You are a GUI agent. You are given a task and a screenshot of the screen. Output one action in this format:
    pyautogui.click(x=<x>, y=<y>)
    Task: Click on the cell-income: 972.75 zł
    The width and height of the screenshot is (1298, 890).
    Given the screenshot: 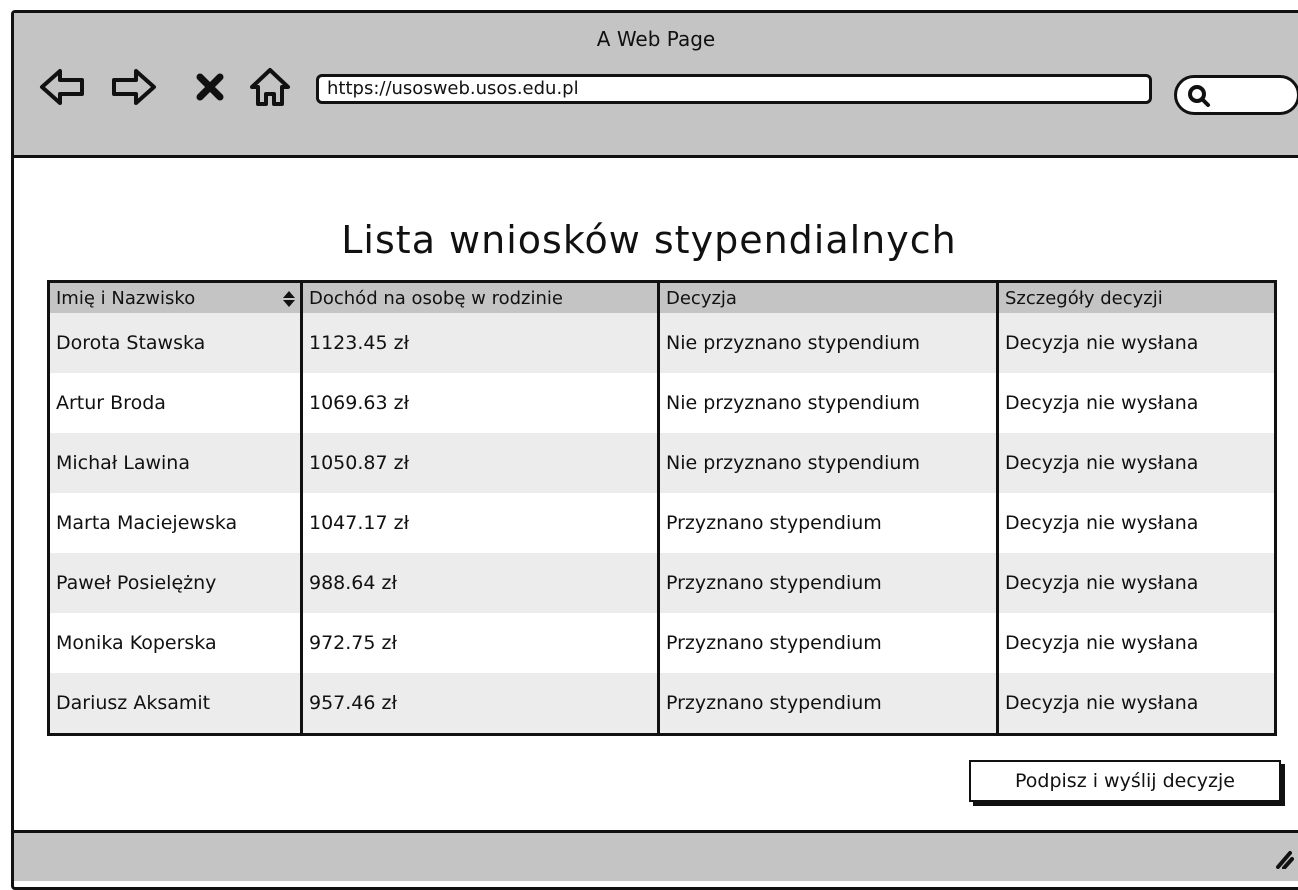 What is the action you would take?
    pyautogui.click(x=353, y=643)
    